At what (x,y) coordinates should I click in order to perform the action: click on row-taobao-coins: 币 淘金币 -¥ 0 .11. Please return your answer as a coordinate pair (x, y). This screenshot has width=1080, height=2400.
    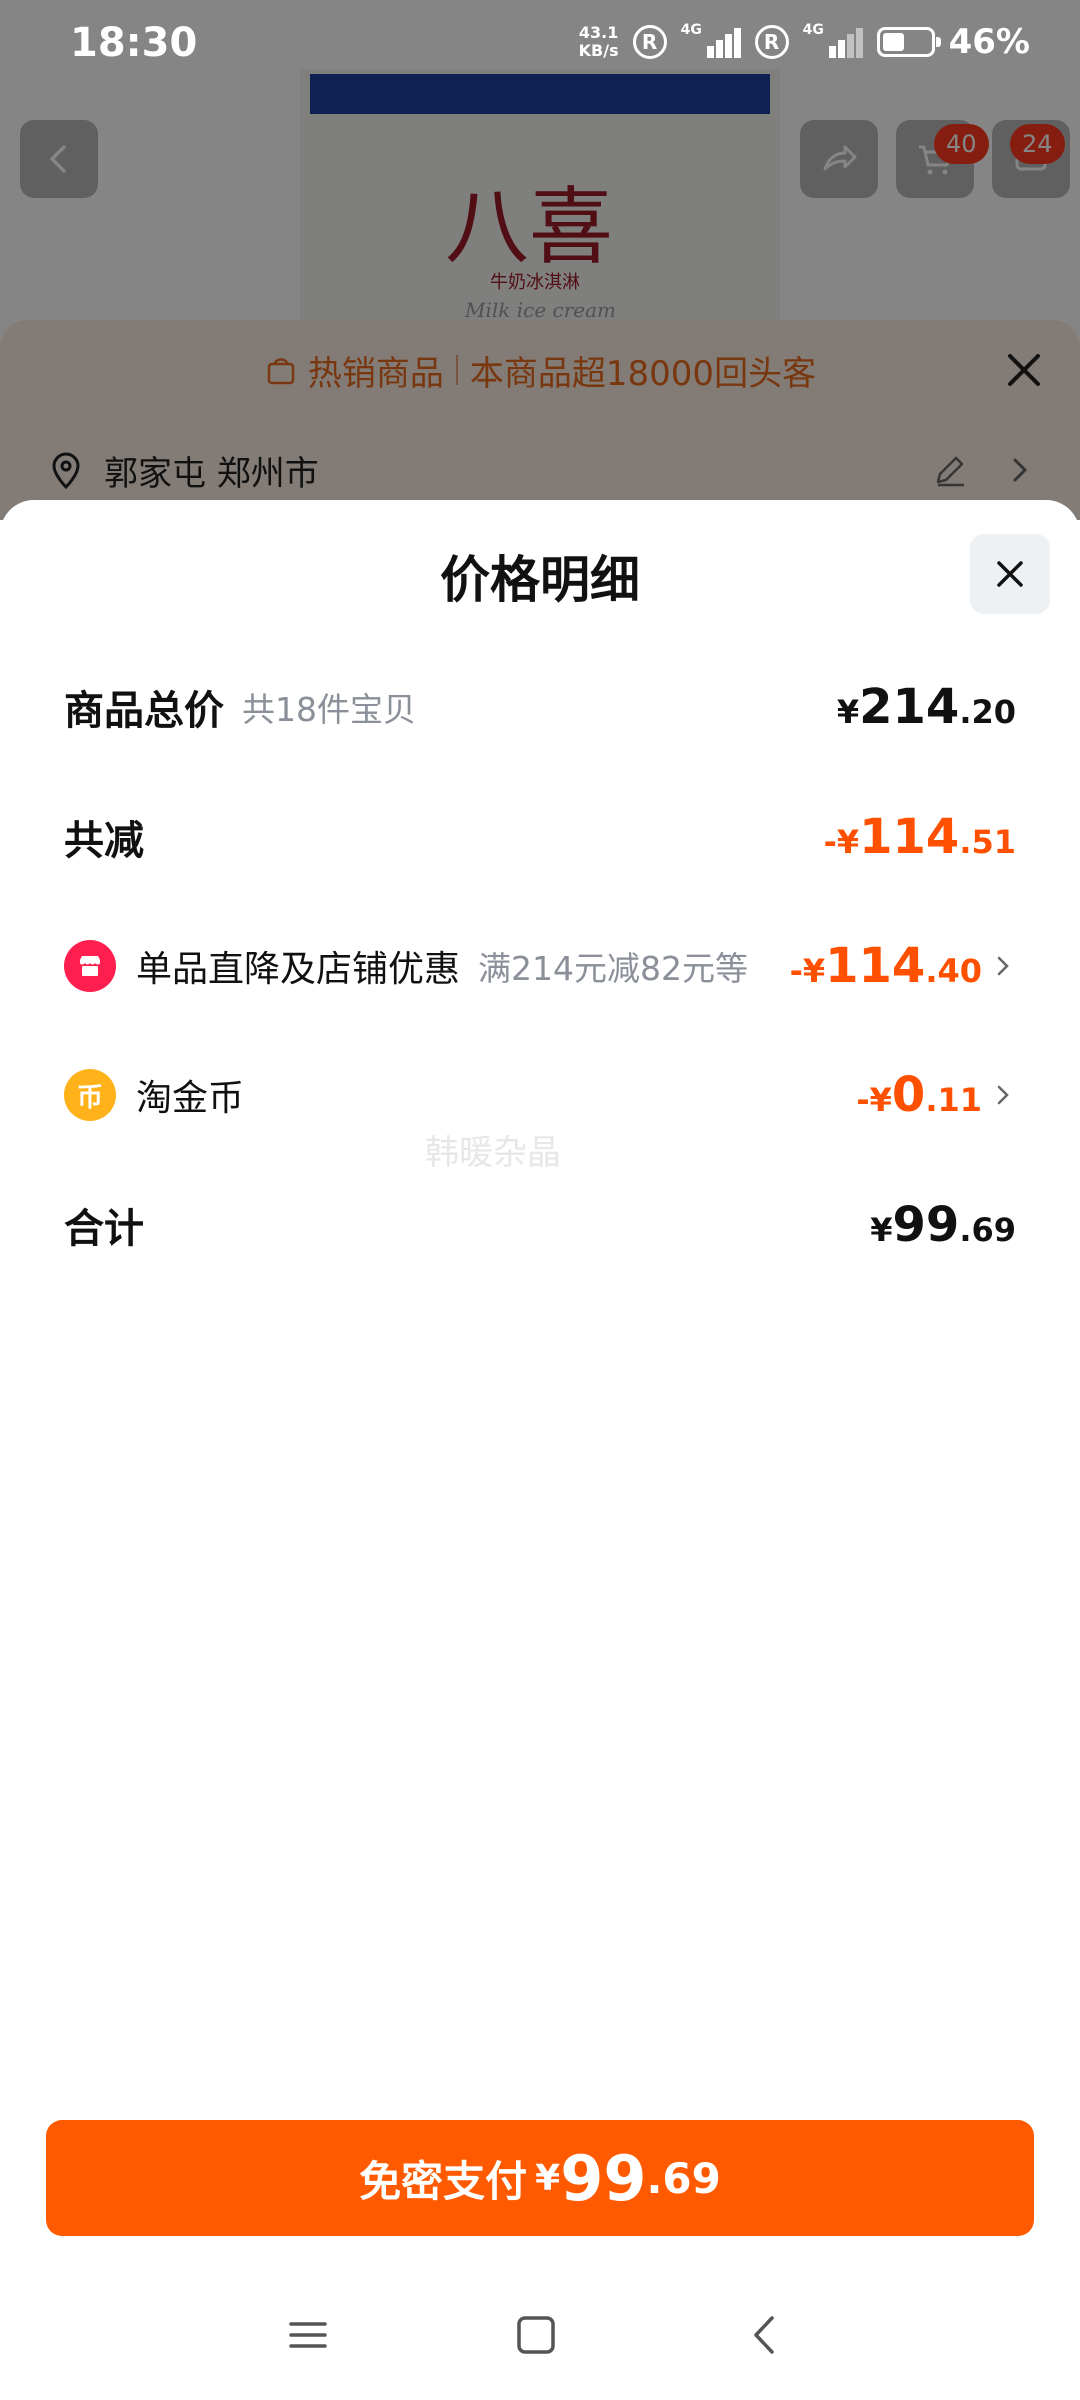
    Looking at the image, I should click on (540, 1095).